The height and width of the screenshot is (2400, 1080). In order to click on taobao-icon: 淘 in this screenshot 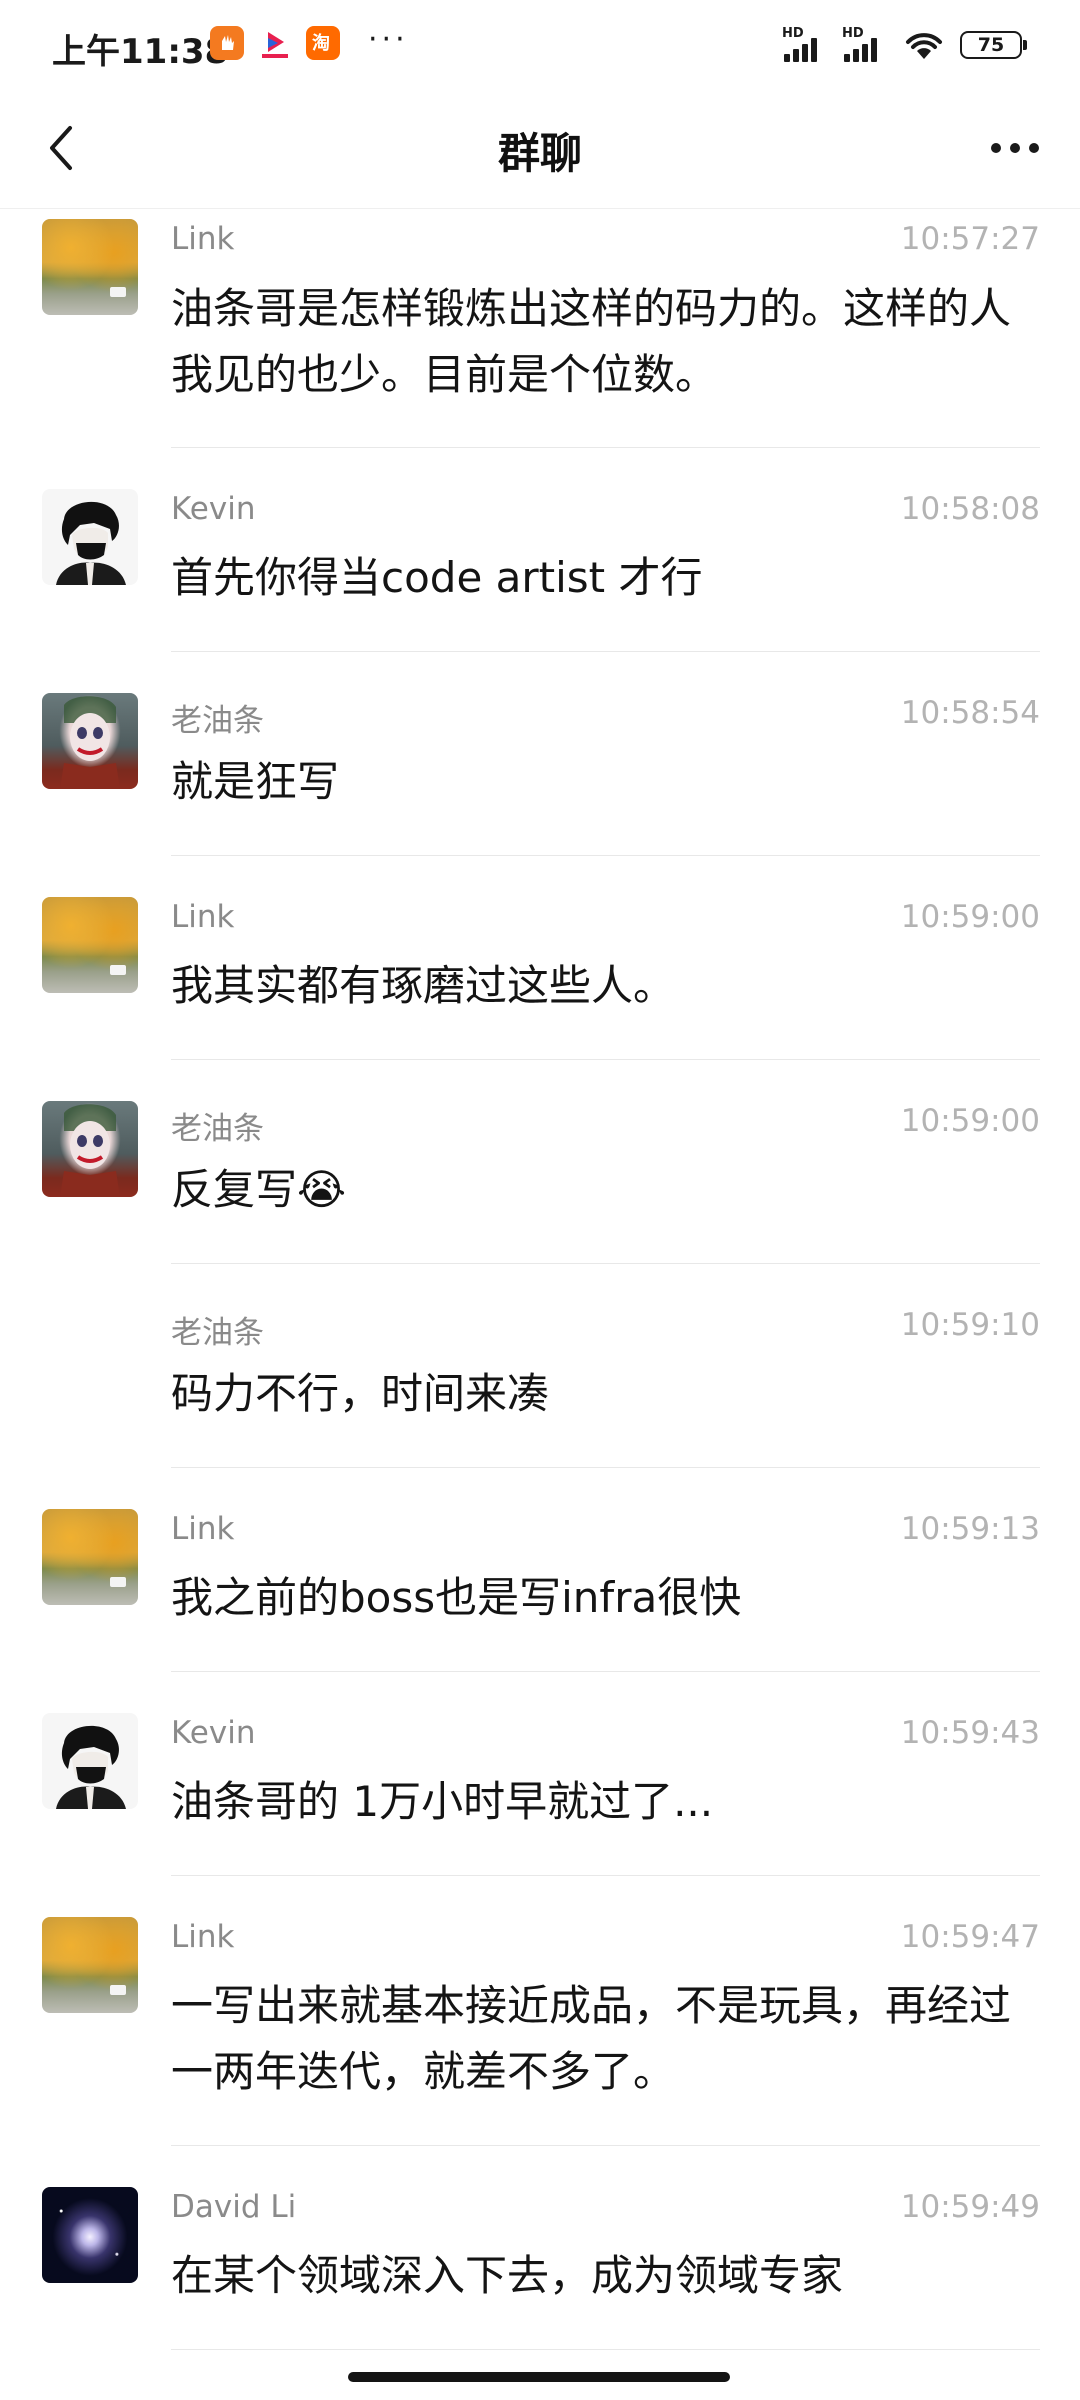, I will do `click(323, 43)`.